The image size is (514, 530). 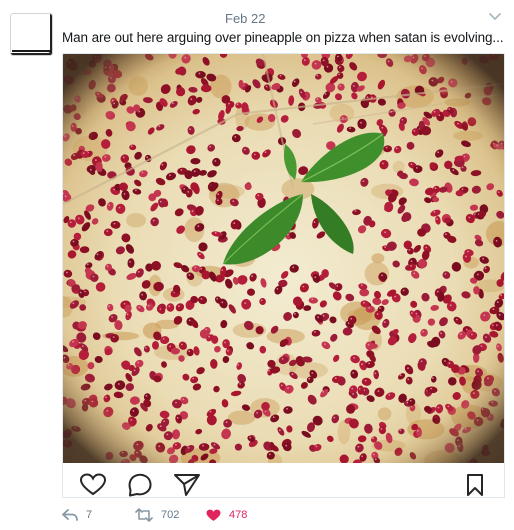 What do you see at coordinates (238, 515) in the screenshot?
I see `like-count: 478` at bounding box center [238, 515].